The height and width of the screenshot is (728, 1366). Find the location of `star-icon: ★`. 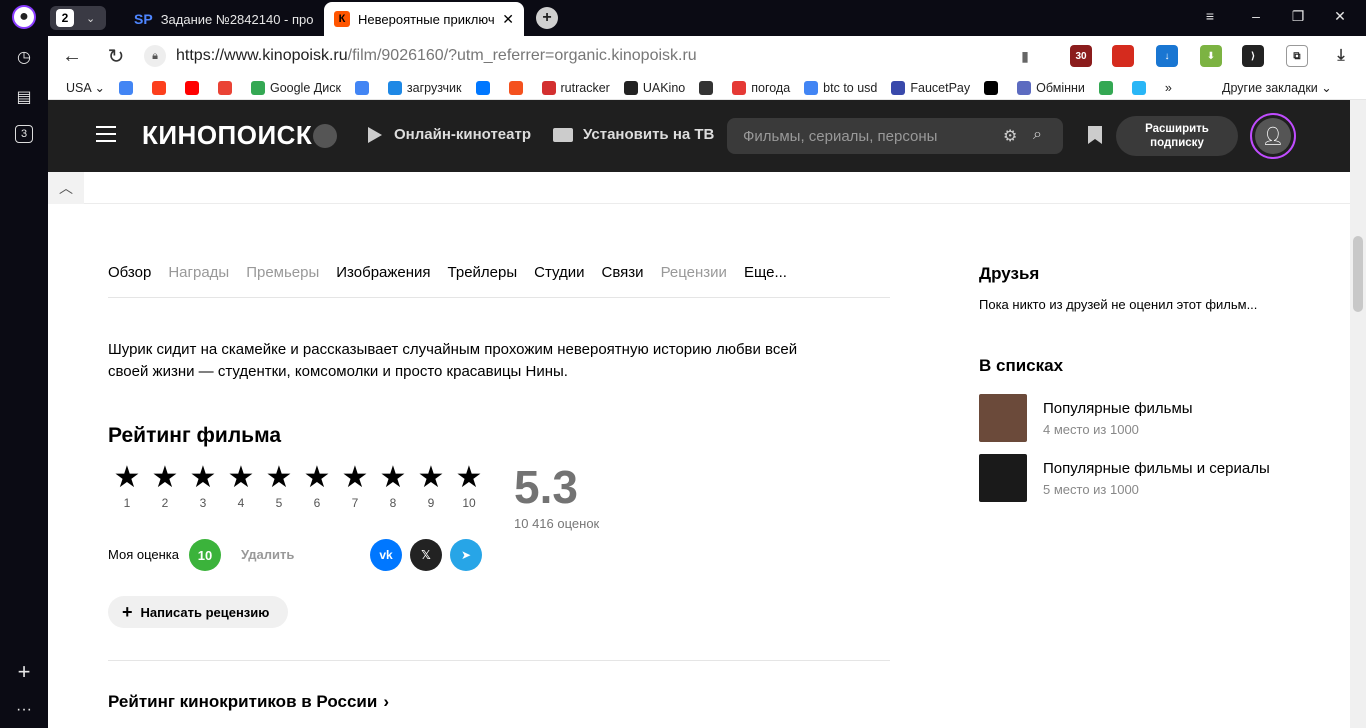

star-icon: ★ is located at coordinates (279, 477).